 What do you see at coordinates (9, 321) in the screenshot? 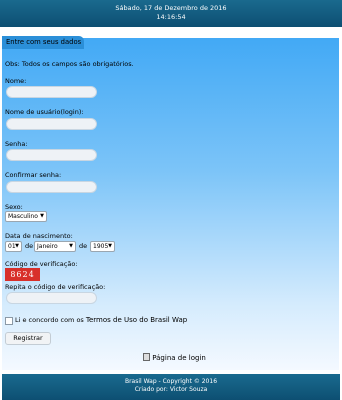
I see `terms-checkbox` at bounding box center [9, 321].